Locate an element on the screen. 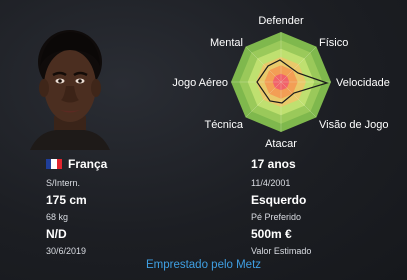 This screenshot has width=407, height=280. preferred-foot: Esquerdo is located at coordinates (279, 200).